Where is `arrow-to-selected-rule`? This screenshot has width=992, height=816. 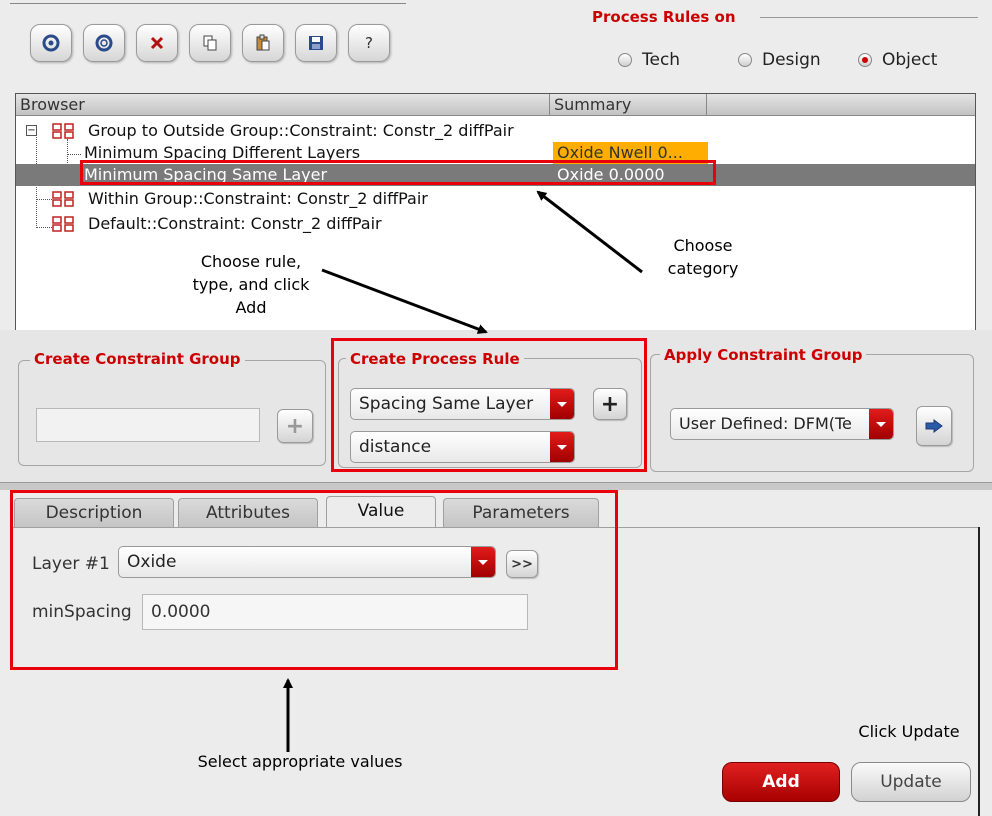 arrow-to-selected-rule is located at coordinates (589, 232).